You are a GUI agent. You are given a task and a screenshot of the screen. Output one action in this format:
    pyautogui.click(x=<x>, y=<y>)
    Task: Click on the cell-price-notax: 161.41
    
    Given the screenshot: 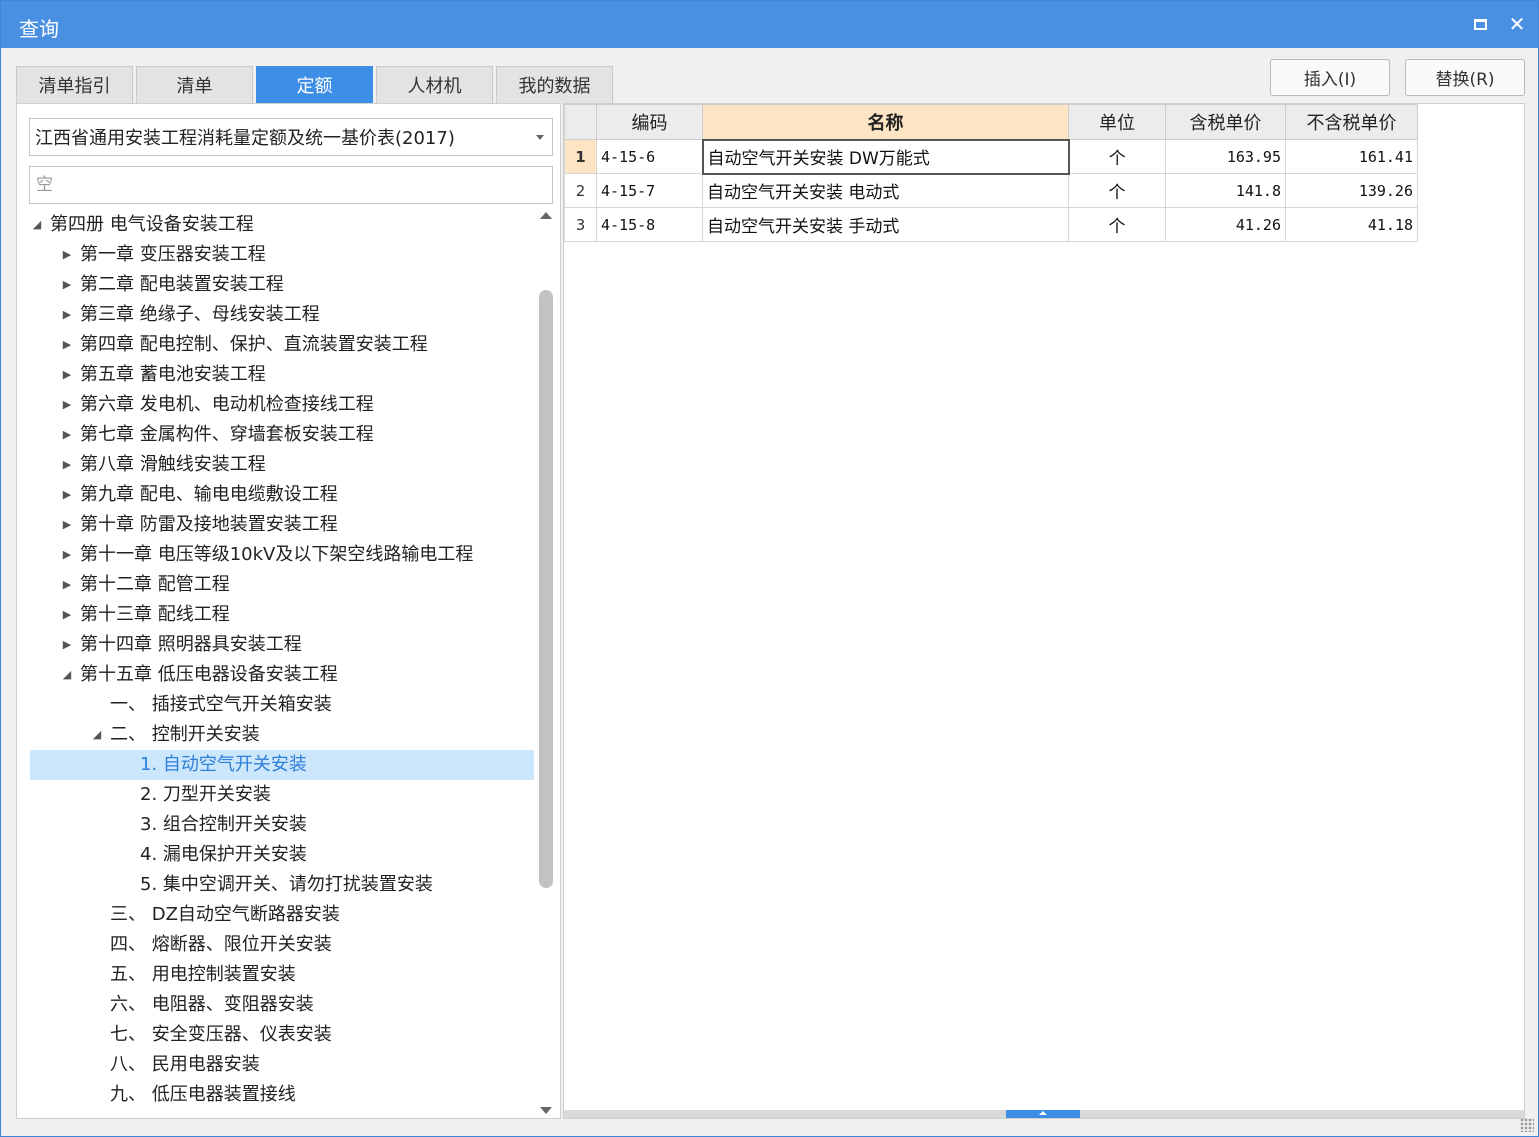 What is the action you would take?
    pyautogui.click(x=1351, y=156)
    